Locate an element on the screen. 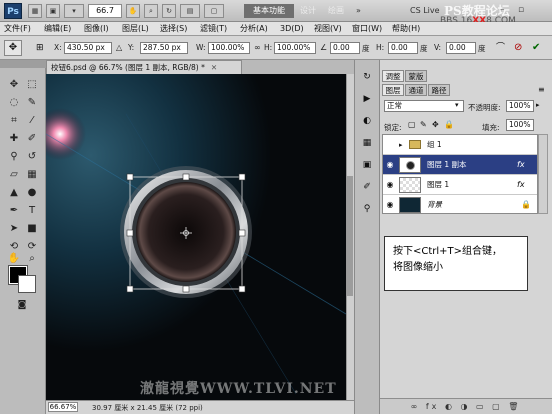 This screenshot has height=414, width=552. layer-row-group: ▸ 组 1 is located at coordinates (460, 145).